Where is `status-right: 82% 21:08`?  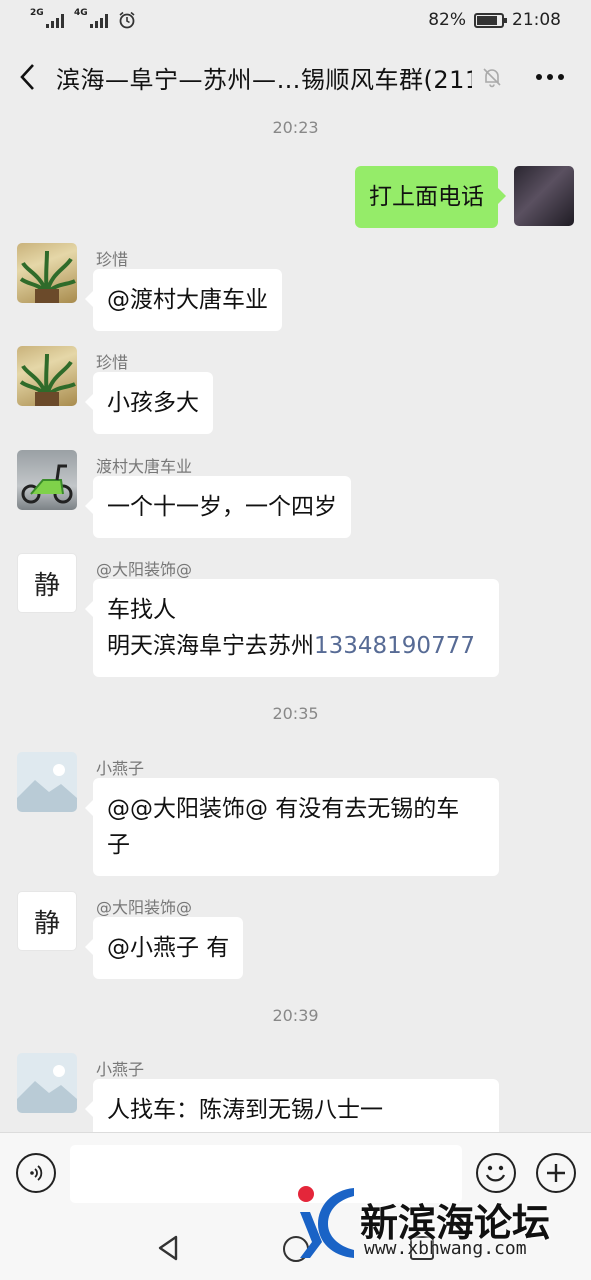 status-right: 82% 21:08 is located at coordinates (494, 20).